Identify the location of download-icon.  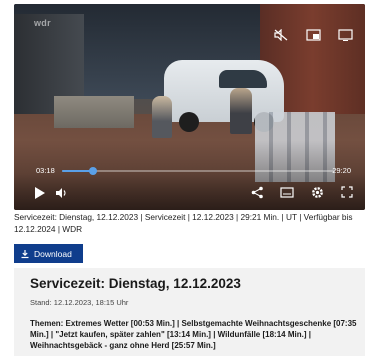
(25, 253).